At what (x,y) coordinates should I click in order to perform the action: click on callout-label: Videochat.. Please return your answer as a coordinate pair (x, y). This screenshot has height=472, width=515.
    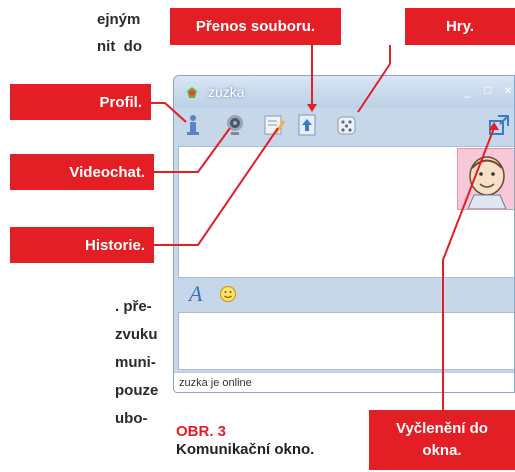
    Looking at the image, I should click on (107, 172).